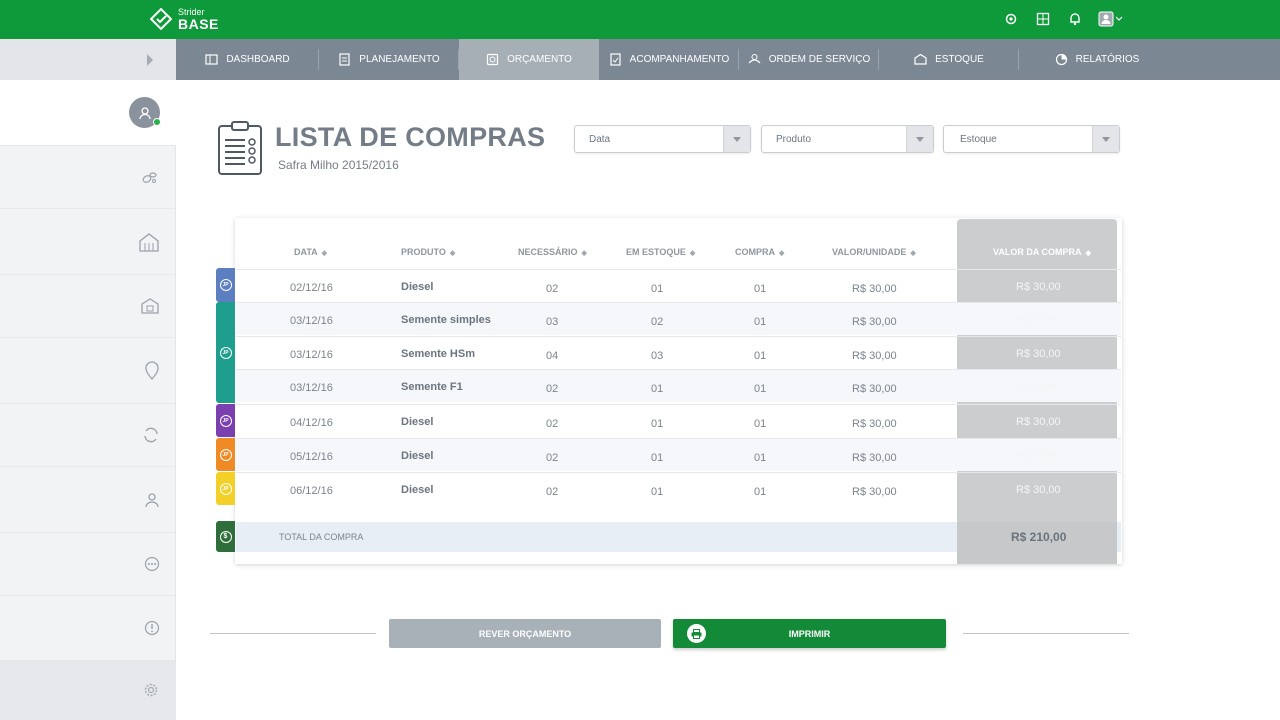 The image size is (1280, 720). I want to click on cell-date: 02/12/16, so click(311, 288).